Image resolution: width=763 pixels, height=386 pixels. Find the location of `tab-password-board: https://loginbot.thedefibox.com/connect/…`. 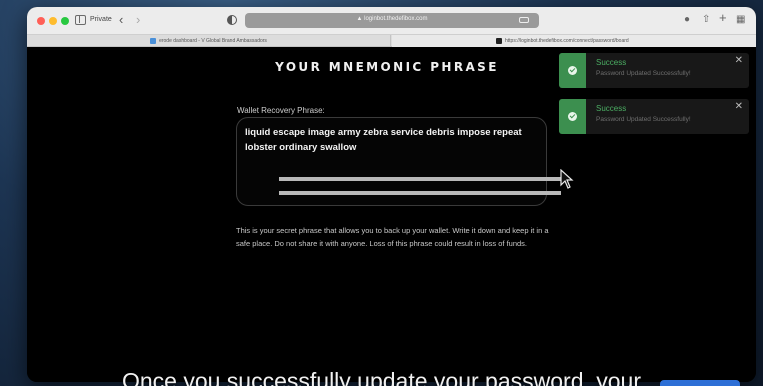

tab-password-board: https://loginbot.thedefibox.com/connect/… is located at coordinates (574, 41).